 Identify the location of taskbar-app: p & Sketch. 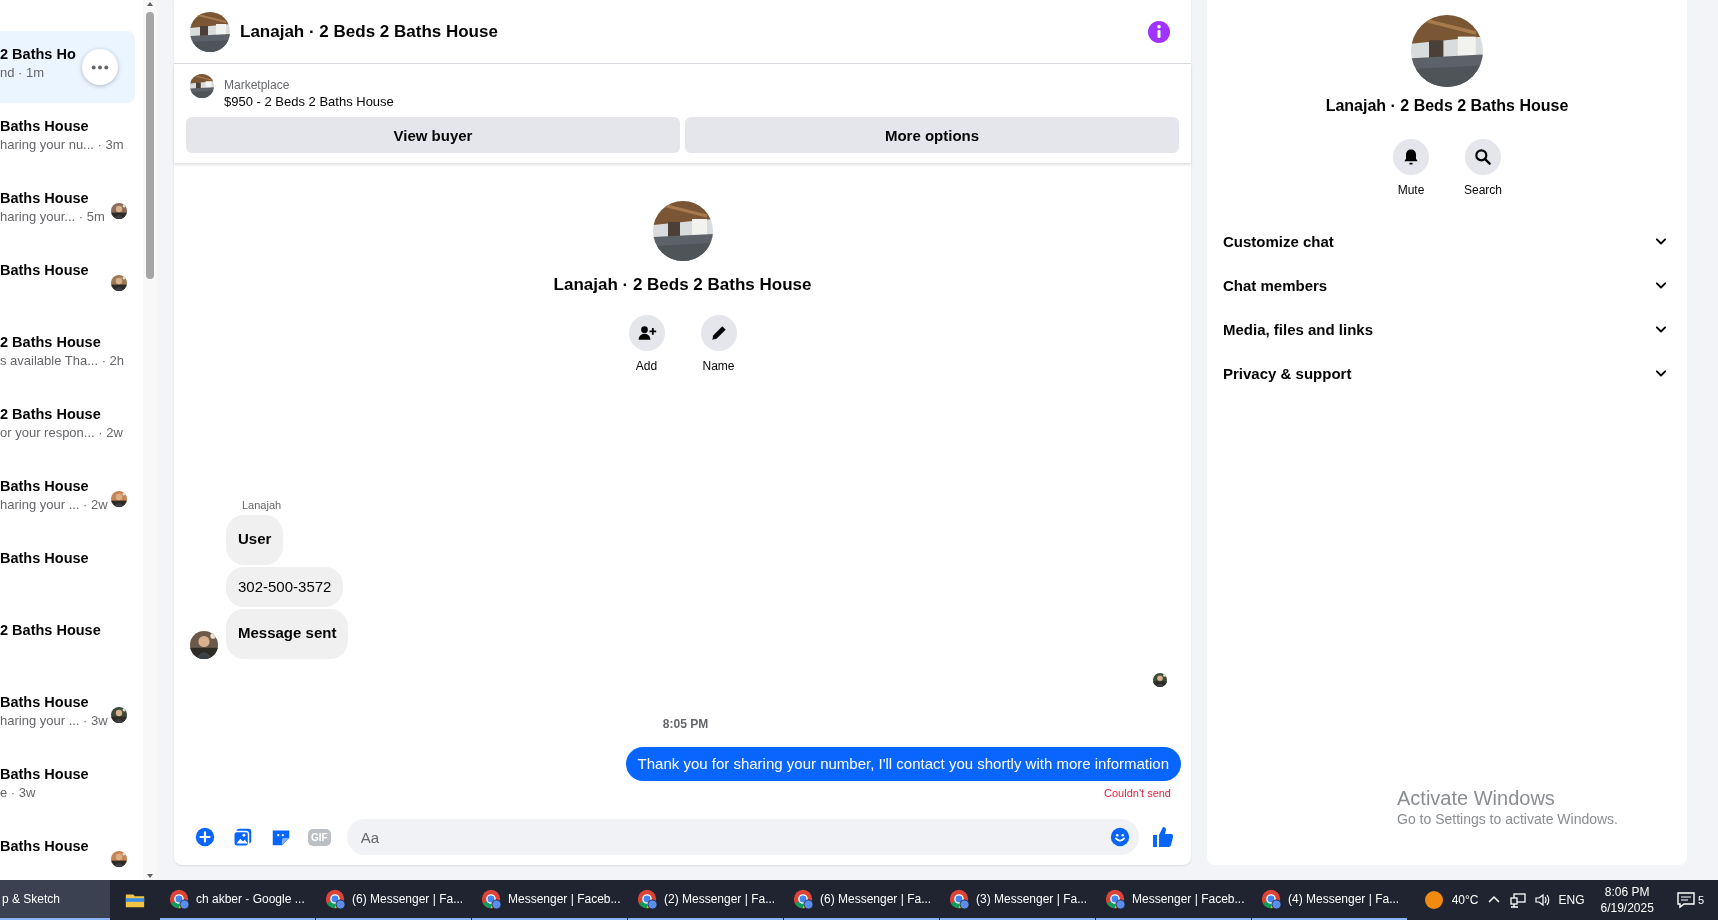
(55, 900).